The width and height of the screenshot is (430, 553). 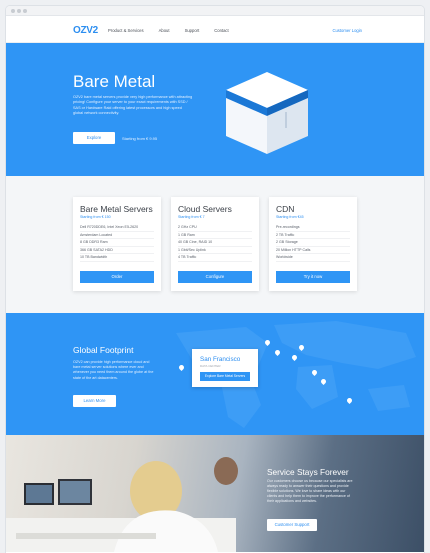 What do you see at coordinates (117, 228) in the screenshot?
I see `plan-feature: Dell R720DDE6, Intel Xeon E5-2620` at bounding box center [117, 228].